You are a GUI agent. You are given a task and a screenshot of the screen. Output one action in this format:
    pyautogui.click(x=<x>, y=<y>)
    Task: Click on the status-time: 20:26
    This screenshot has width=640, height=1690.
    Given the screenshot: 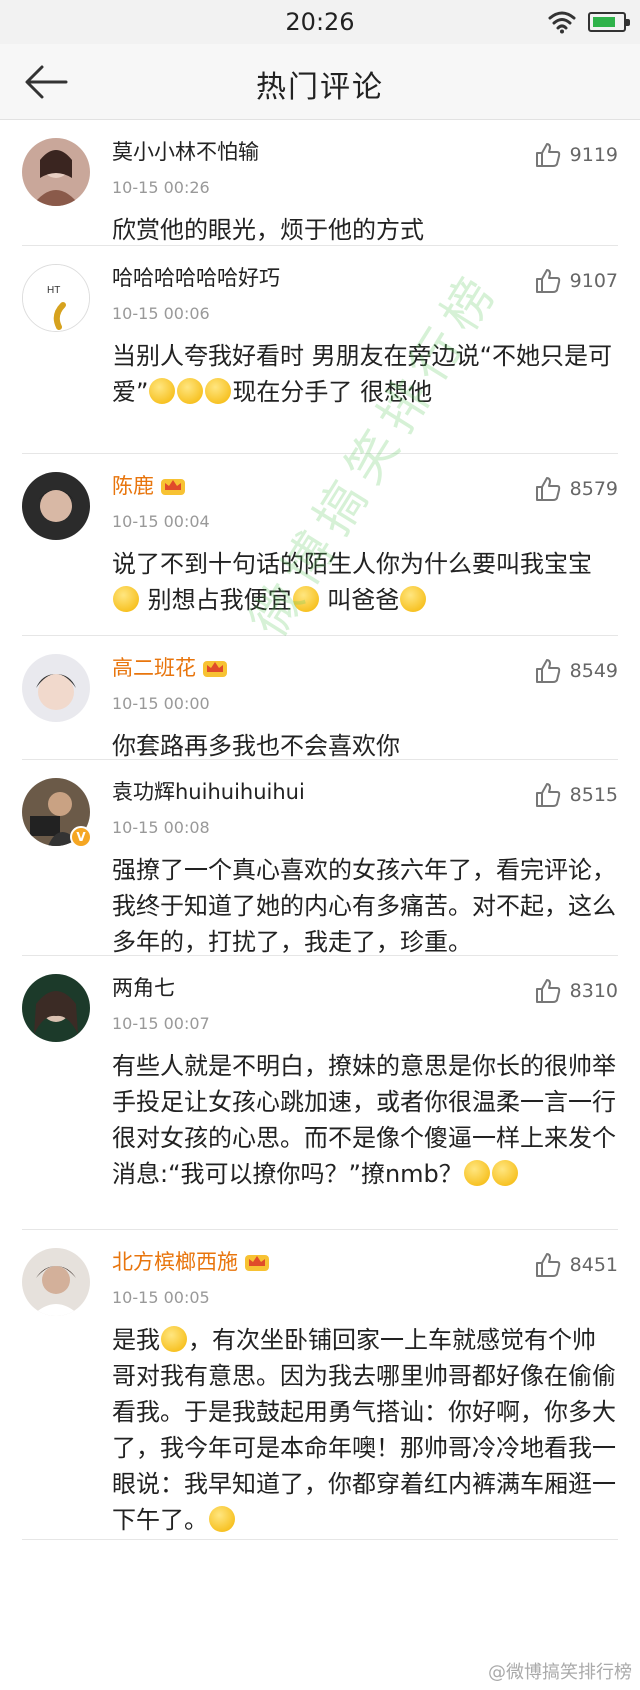 What is the action you would take?
    pyautogui.click(x=320, y=22)
    